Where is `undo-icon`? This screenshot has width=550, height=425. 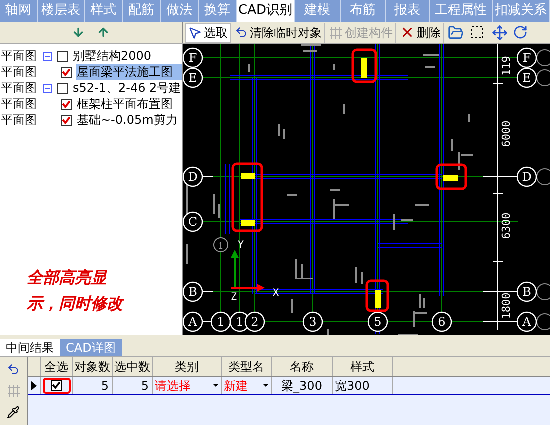 undo-icon is located at coordinates (241, 32).